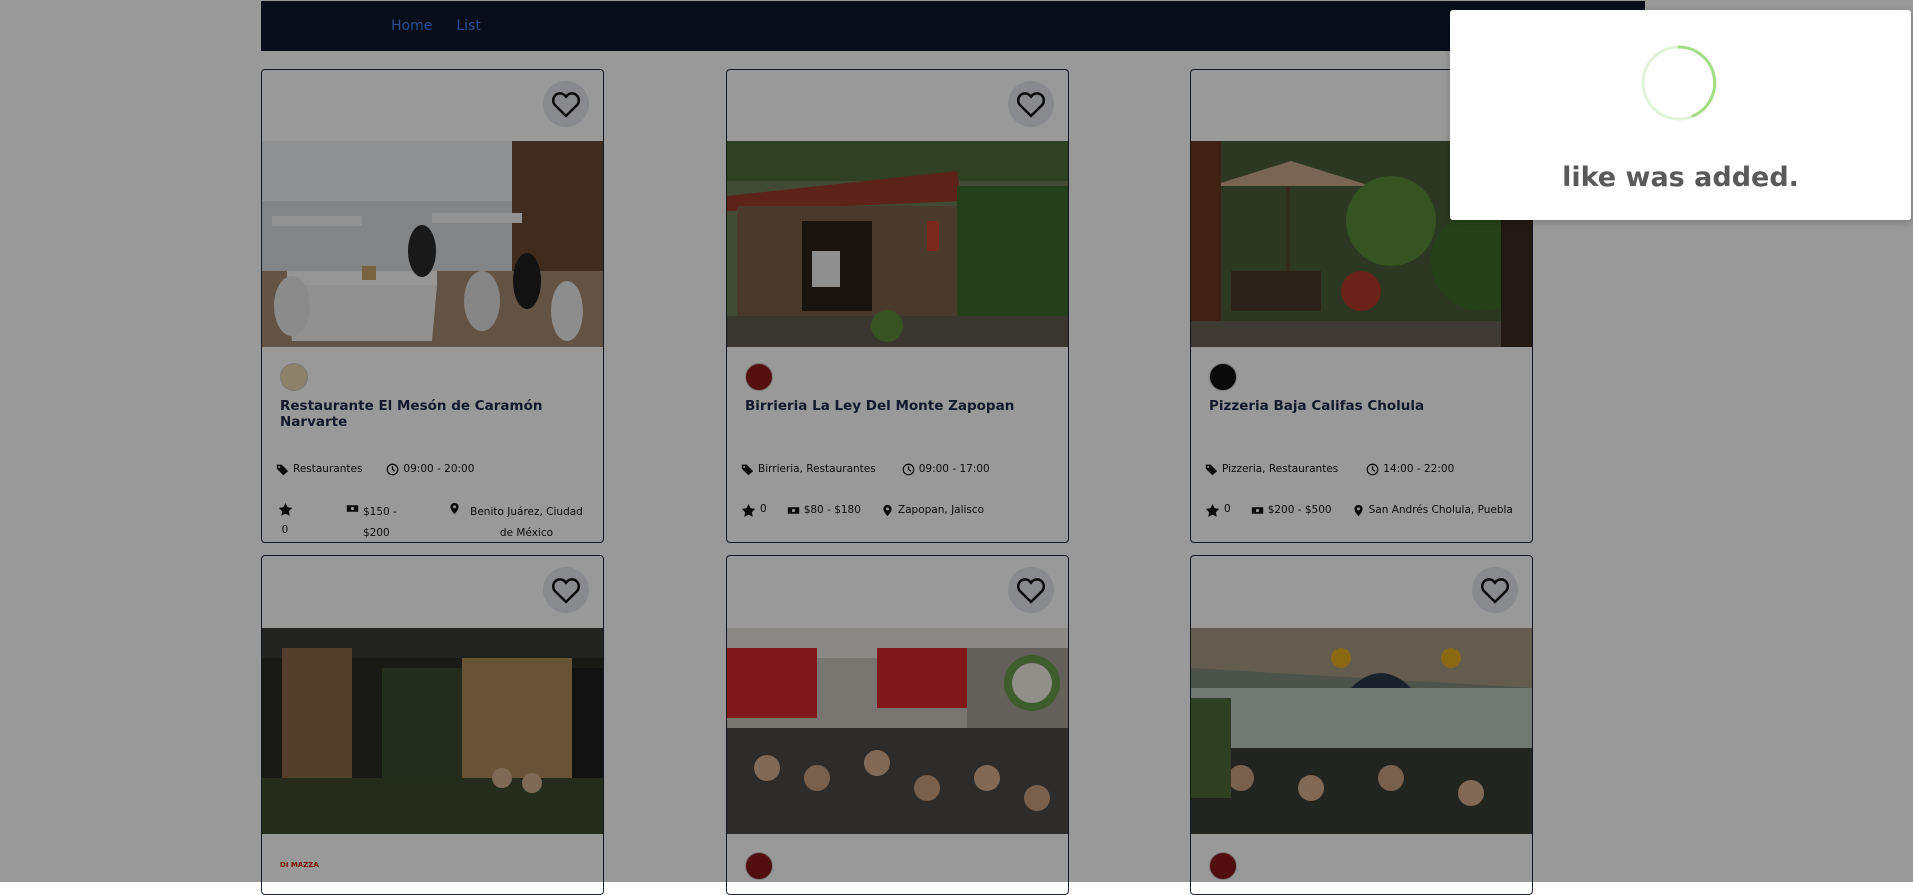 The height and width of the screenshot is (895, 1913). I want to click on meta-row-1: Pizzeria, Restaurantes 14:00 - 22:00, so click(1363, 469).